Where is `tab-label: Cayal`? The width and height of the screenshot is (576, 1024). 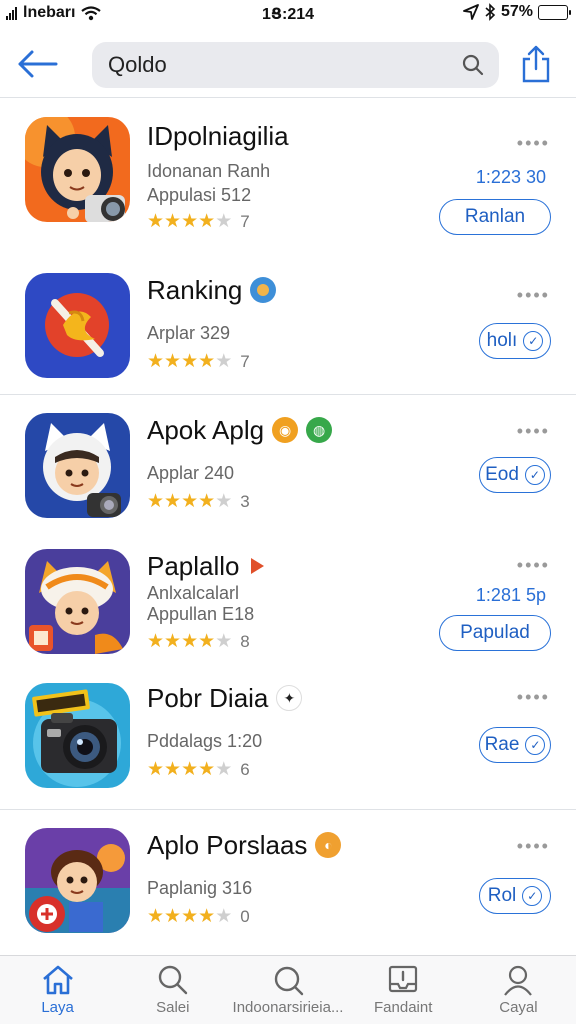 tab-label: Cayal is located at coordinates (518, 1007).